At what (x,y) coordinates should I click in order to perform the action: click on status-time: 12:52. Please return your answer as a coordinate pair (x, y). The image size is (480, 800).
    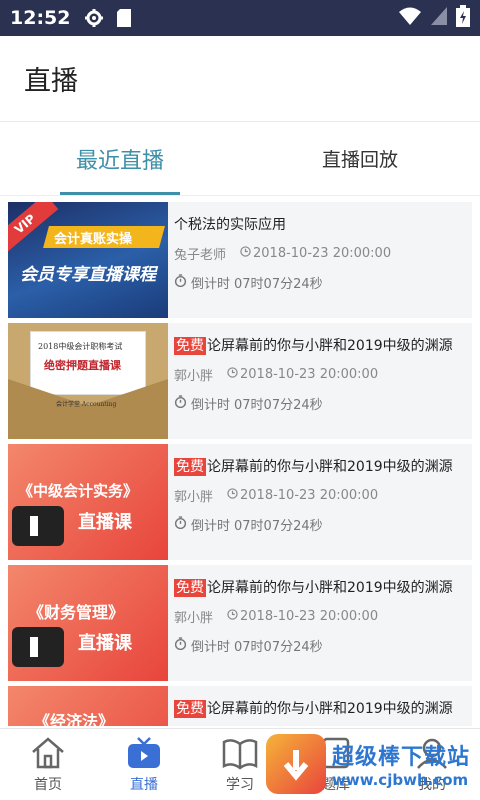
    Looking at the image, I should click on (40, 18).